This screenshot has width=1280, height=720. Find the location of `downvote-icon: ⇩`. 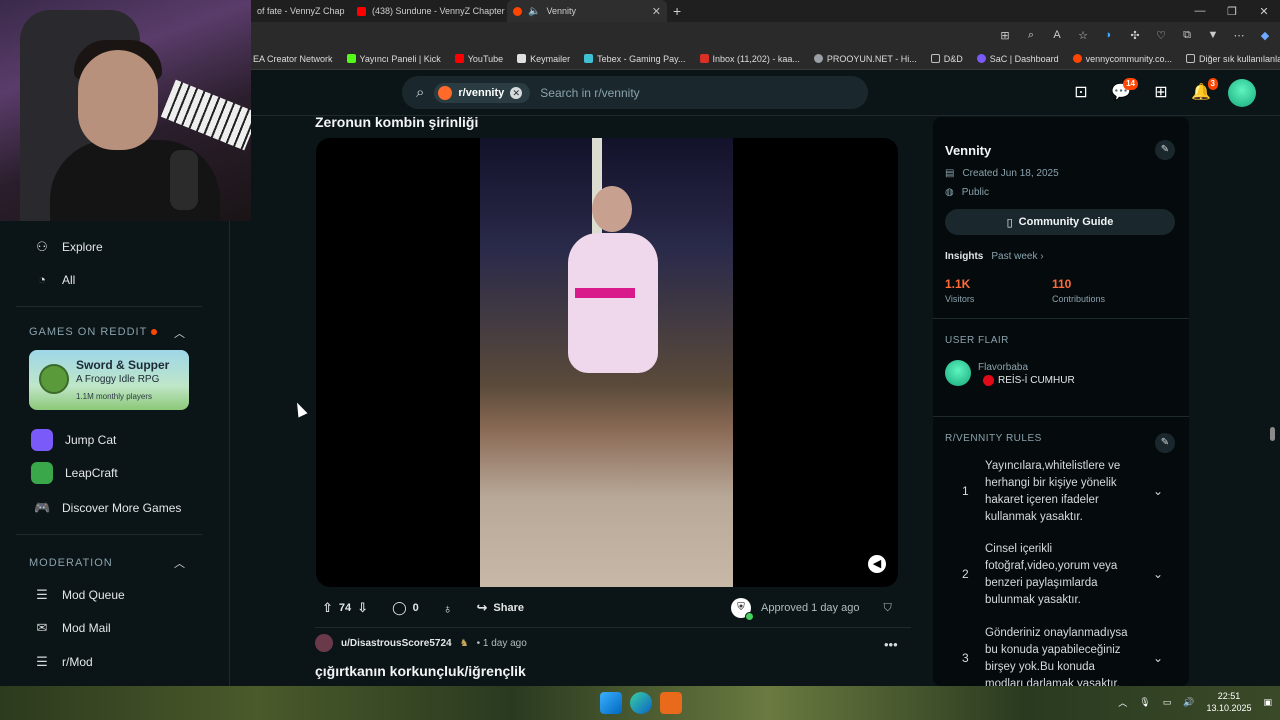

downvote-icon: ⇩ is located at coordinates (362, 608).